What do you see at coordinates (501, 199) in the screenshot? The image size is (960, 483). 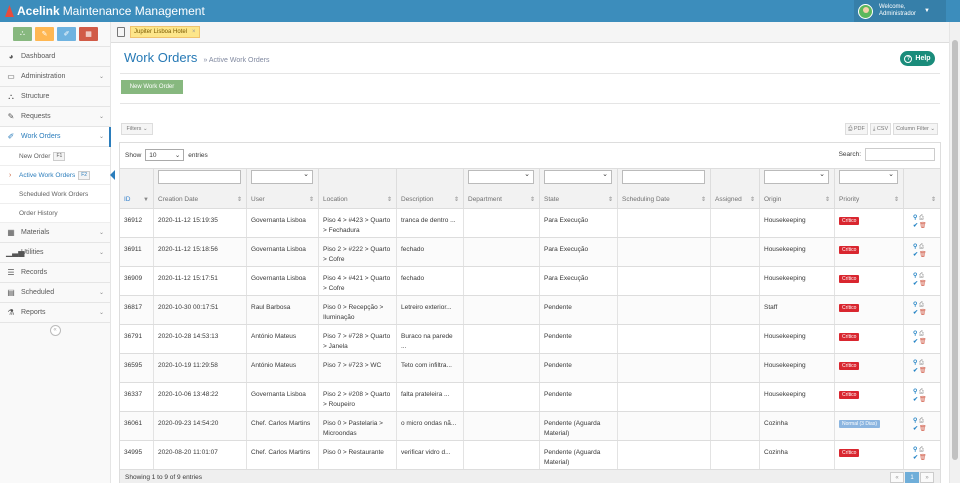 I see `column-header-department: Department ⇕` at bounding box center [501, 199].